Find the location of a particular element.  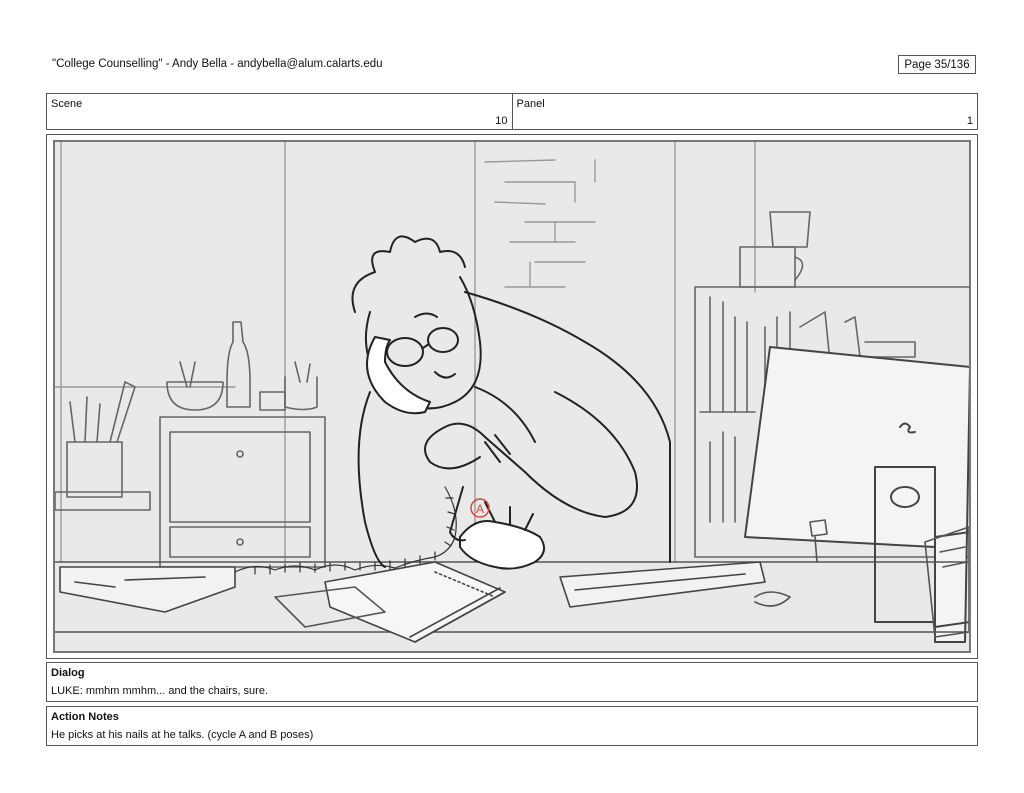

computer-monitor is located at coordinates (856, 494).